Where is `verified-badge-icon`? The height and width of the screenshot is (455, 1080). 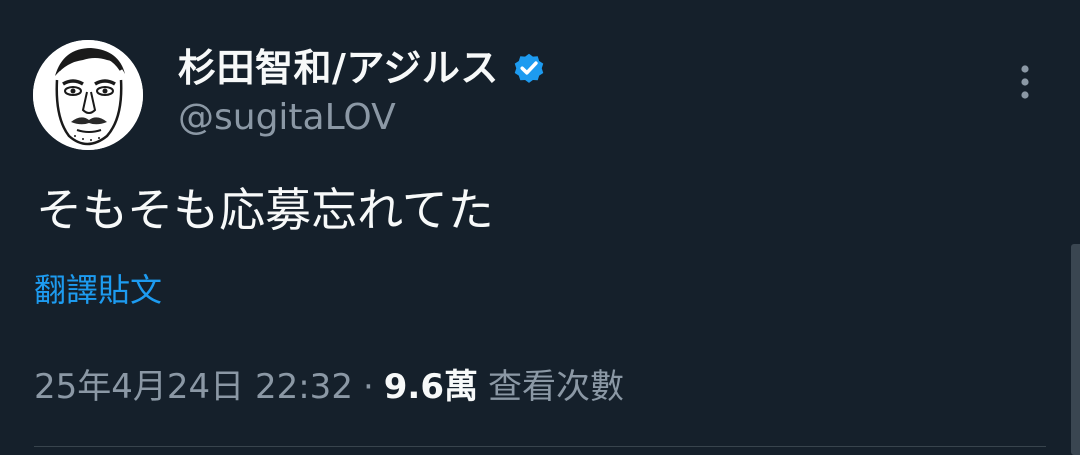 verified-badge-icon is located at coordinates (529, 68).